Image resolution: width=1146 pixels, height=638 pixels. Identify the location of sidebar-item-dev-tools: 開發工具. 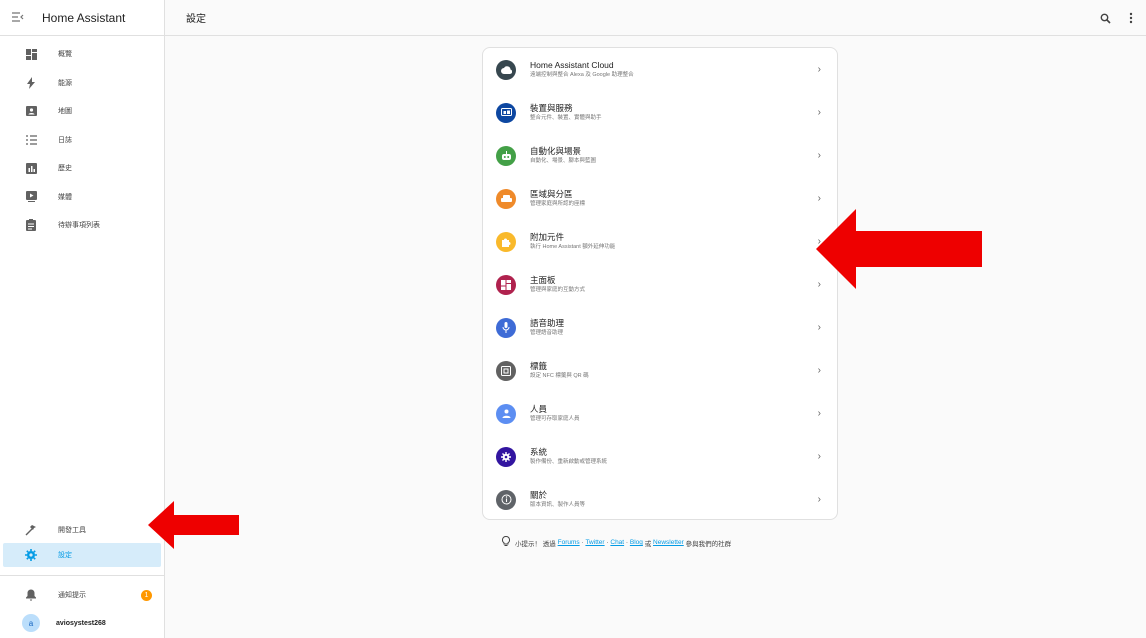
(82, 530).